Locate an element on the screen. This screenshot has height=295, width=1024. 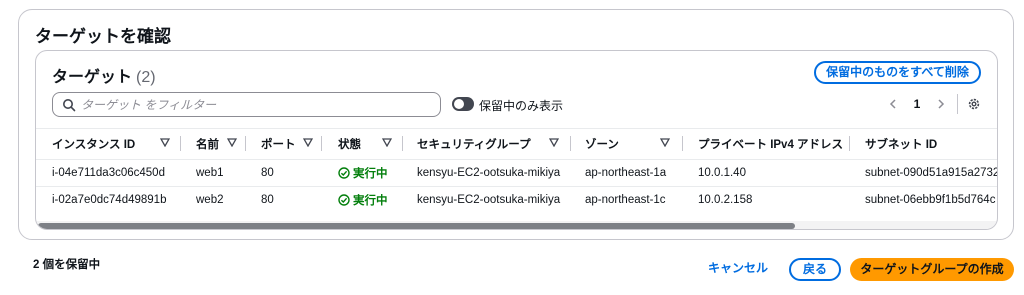
column-header-name: 名前 is located at coordinates (213, 143).